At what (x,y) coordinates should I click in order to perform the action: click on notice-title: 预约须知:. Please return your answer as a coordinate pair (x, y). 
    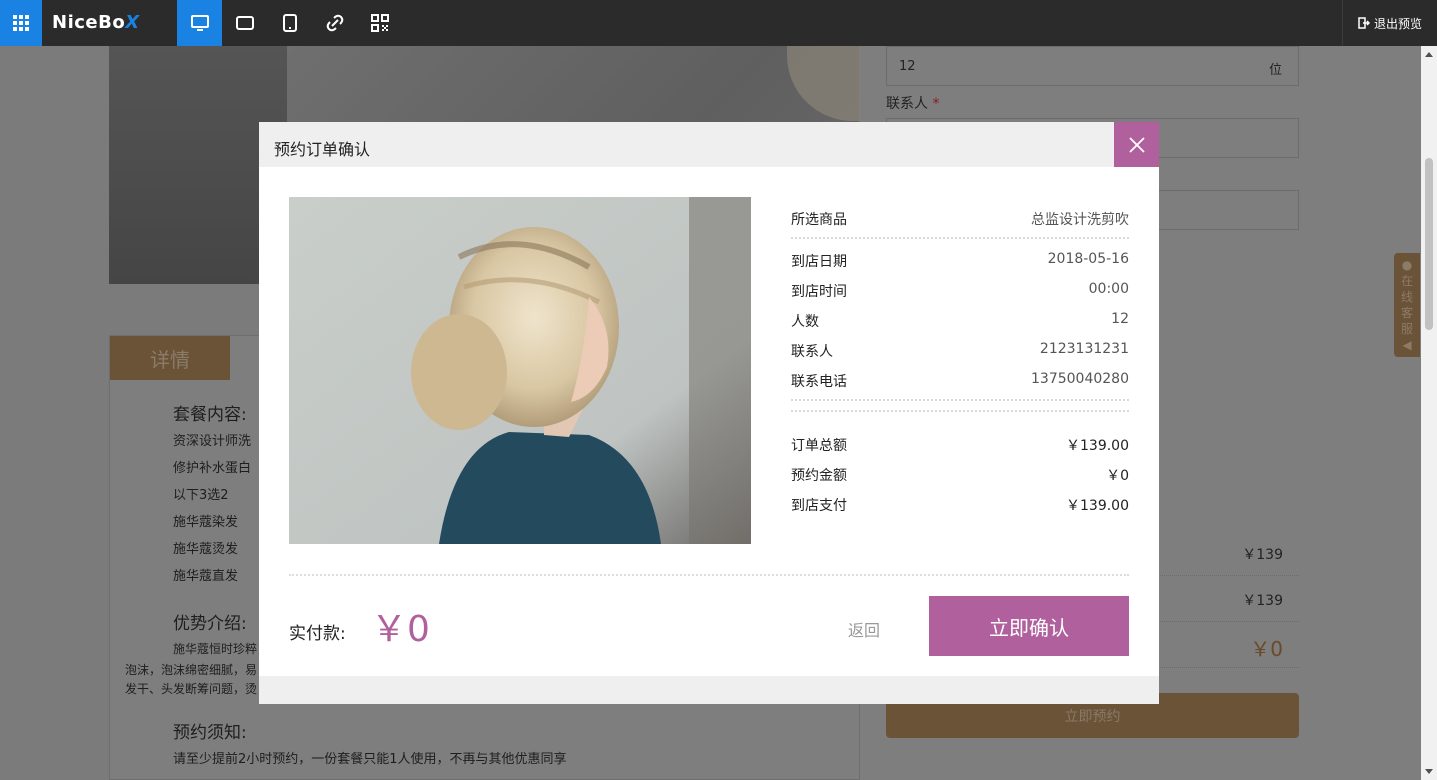
    Looking at the image, I should click on (210, 733).